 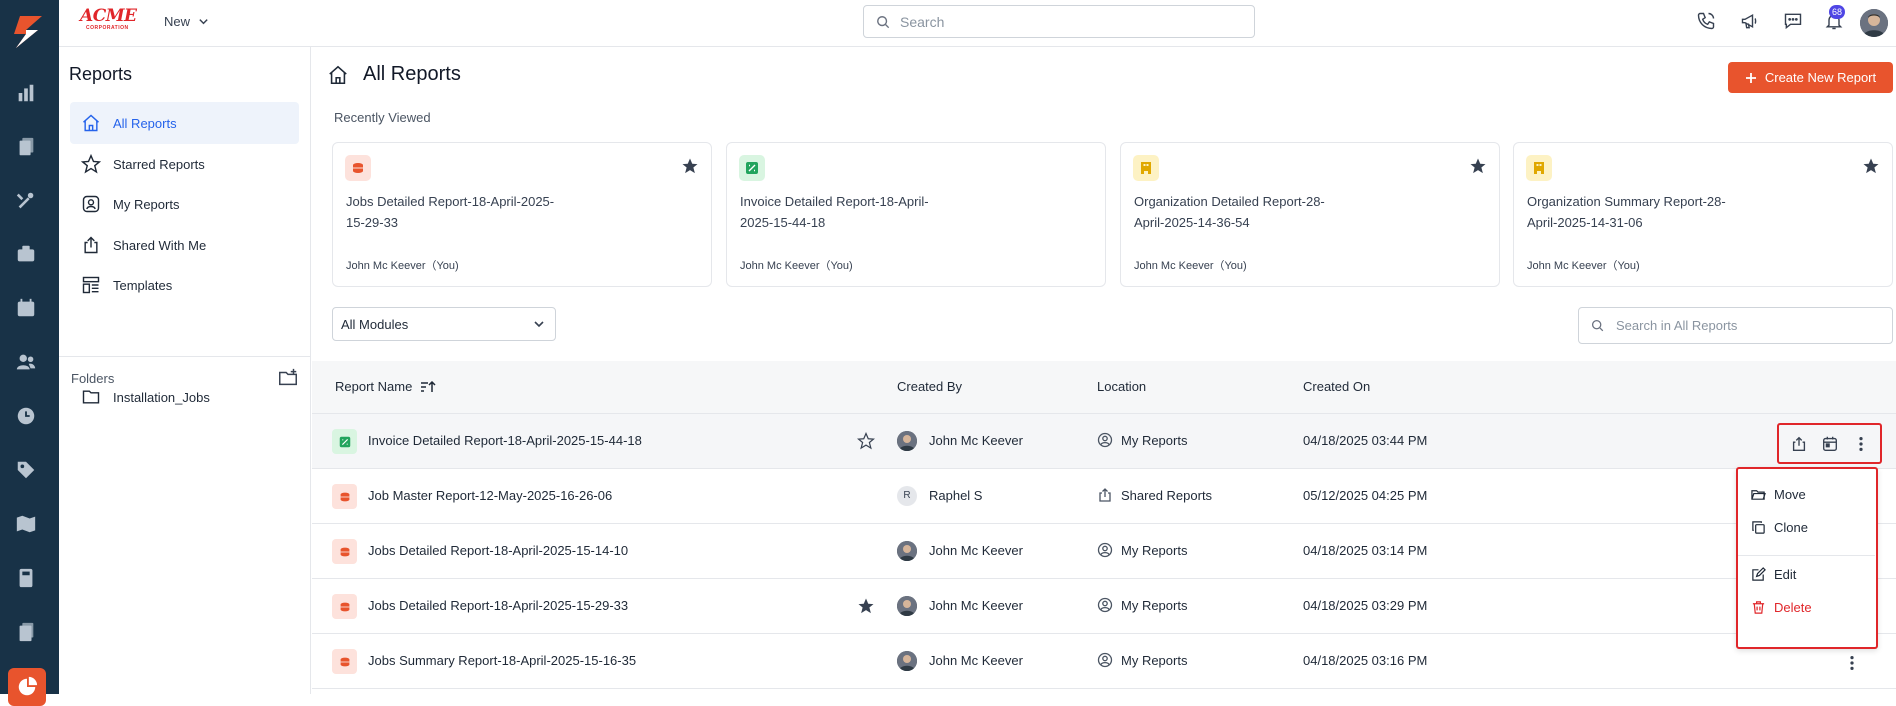 What do you see at coordinates (101, 74) in the screenshot?
I see `sidebar-title: Reports` at bounding box center [101, 74].